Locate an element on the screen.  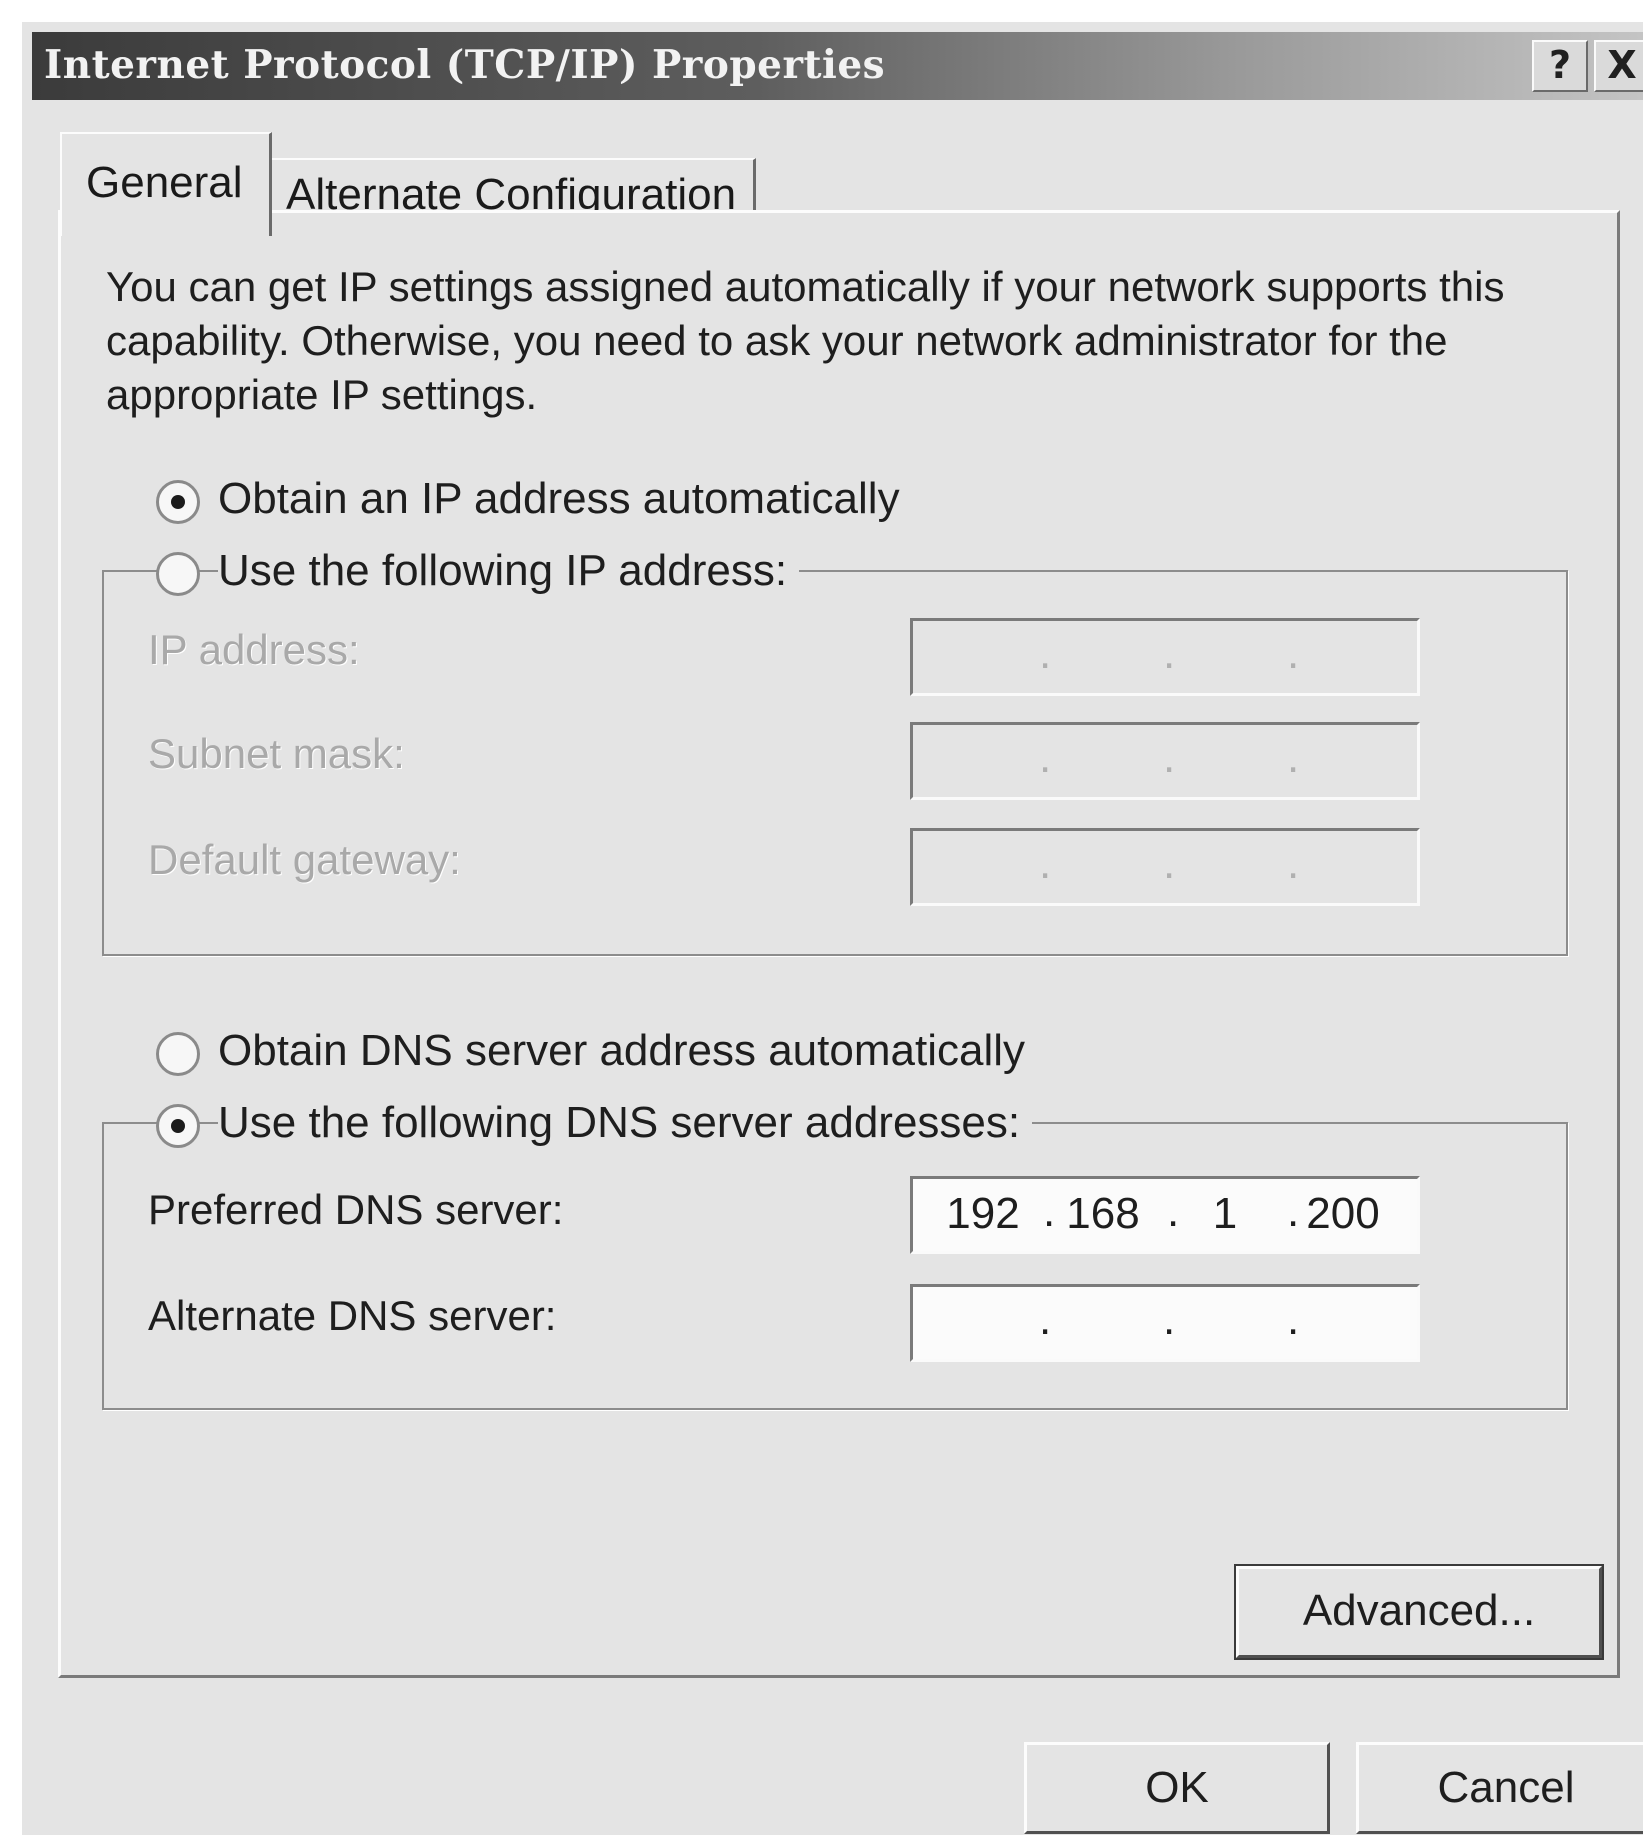
help-icon: ? is located at coordinates (1560, 65).